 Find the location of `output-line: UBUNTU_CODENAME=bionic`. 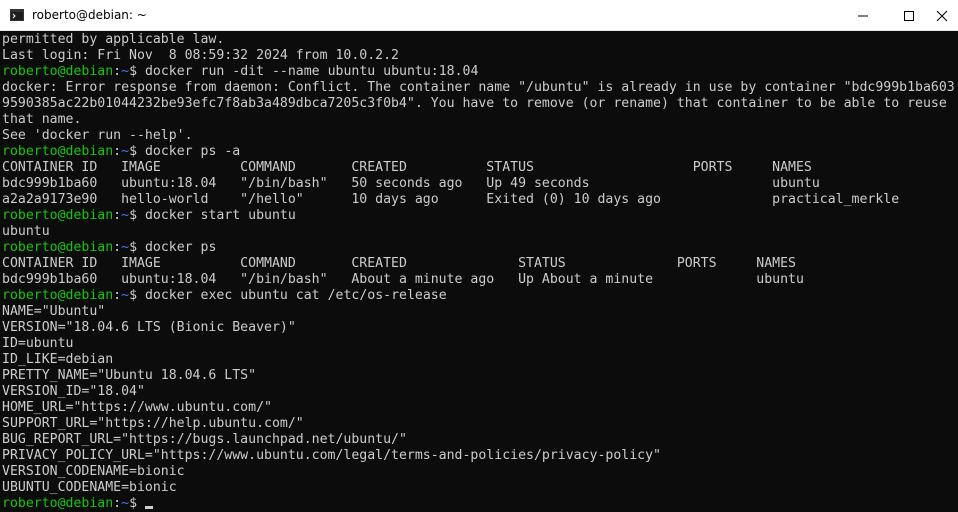

output-line: UBUNTU_CODENAME=bionic is located at coordinates (89, 487).